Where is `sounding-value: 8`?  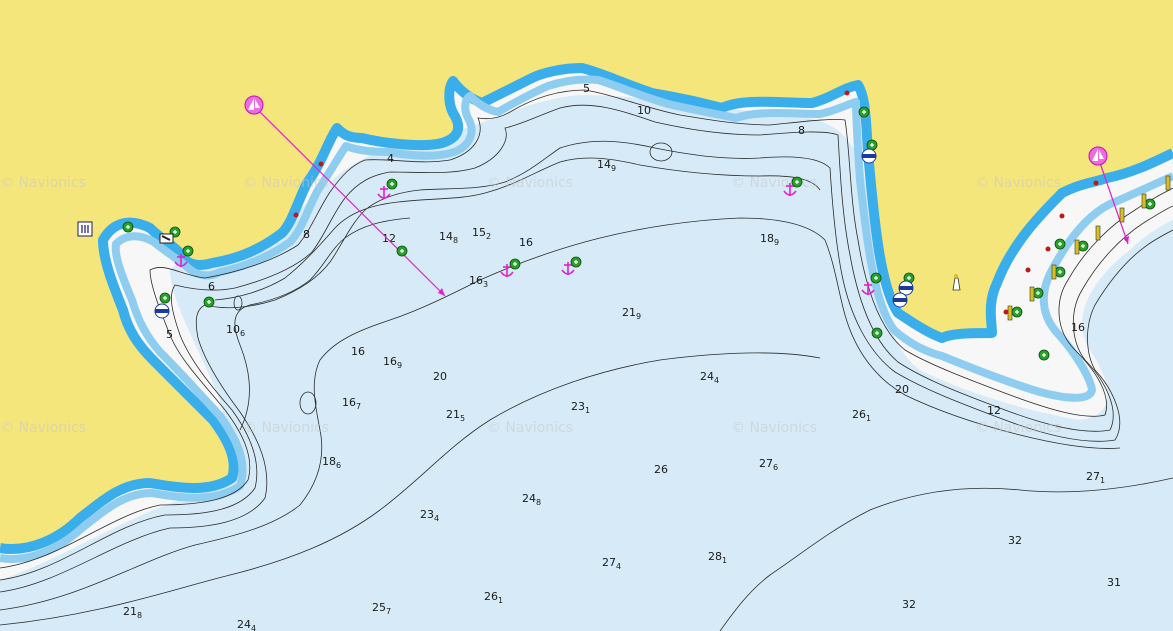
sounding-value: 8 is located at coordinates (306, 234).